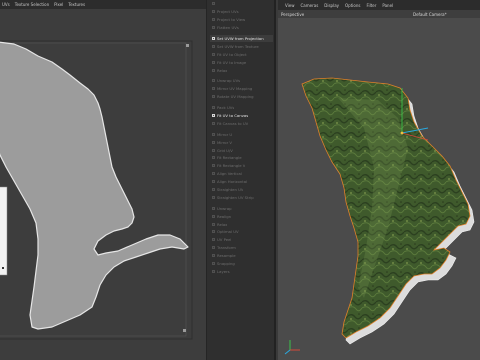 The height and width of the screenshot is (360, 480). What do you see at coordinates (225, 134) in the screenshot?
I see `uv-command-label: Mirror U` at bounding box center [225, 134].